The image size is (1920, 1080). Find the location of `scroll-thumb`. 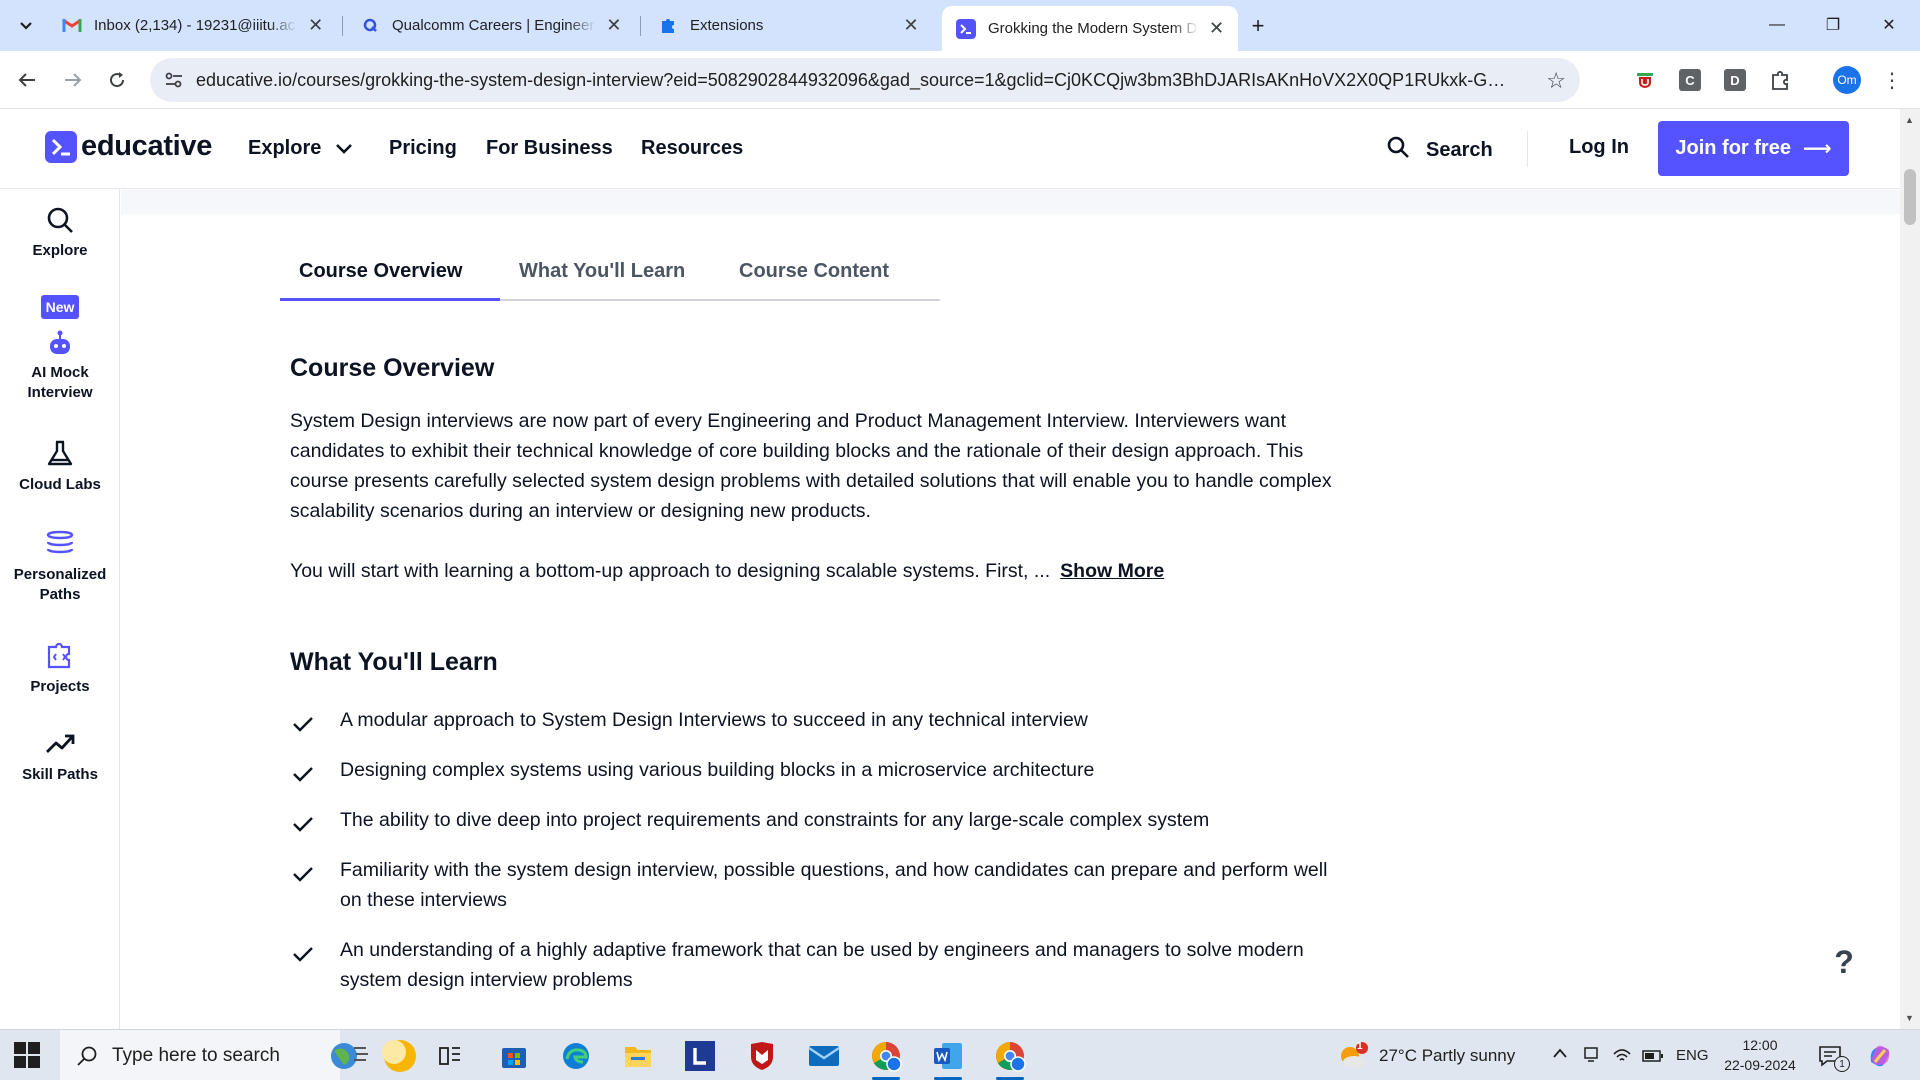

scroll-thumb is located at coordinates (1910, 197).